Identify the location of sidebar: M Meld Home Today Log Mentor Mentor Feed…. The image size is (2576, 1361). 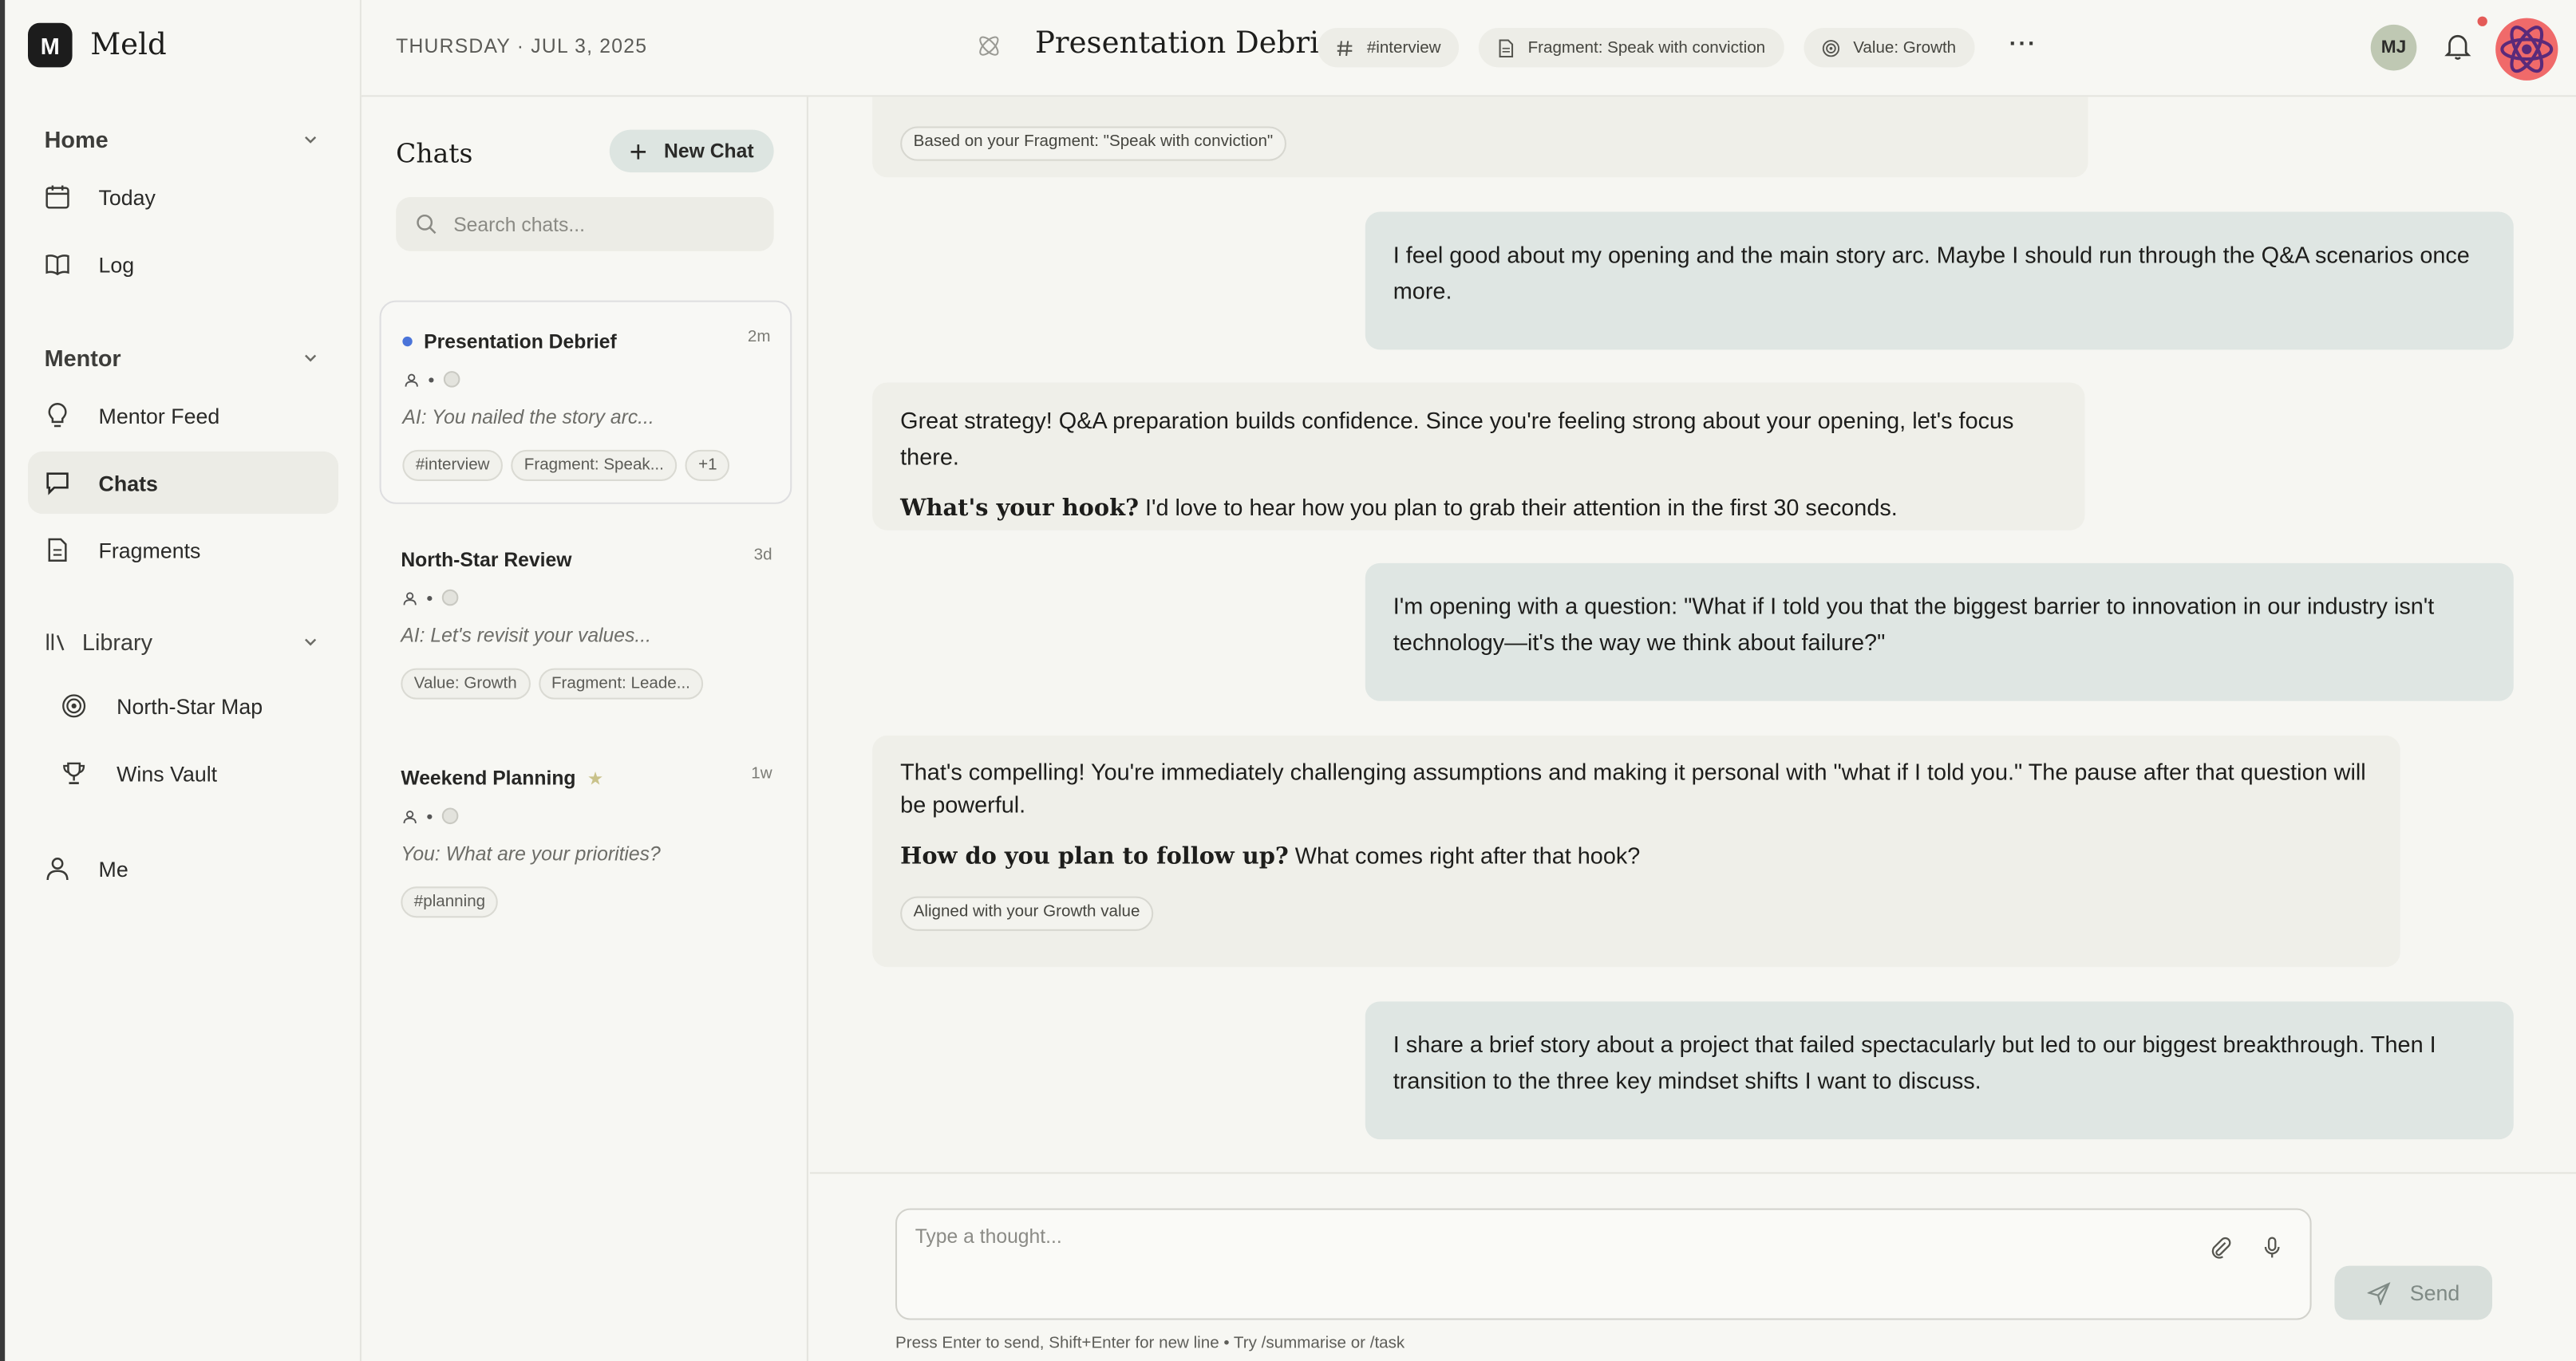
(181, 680).